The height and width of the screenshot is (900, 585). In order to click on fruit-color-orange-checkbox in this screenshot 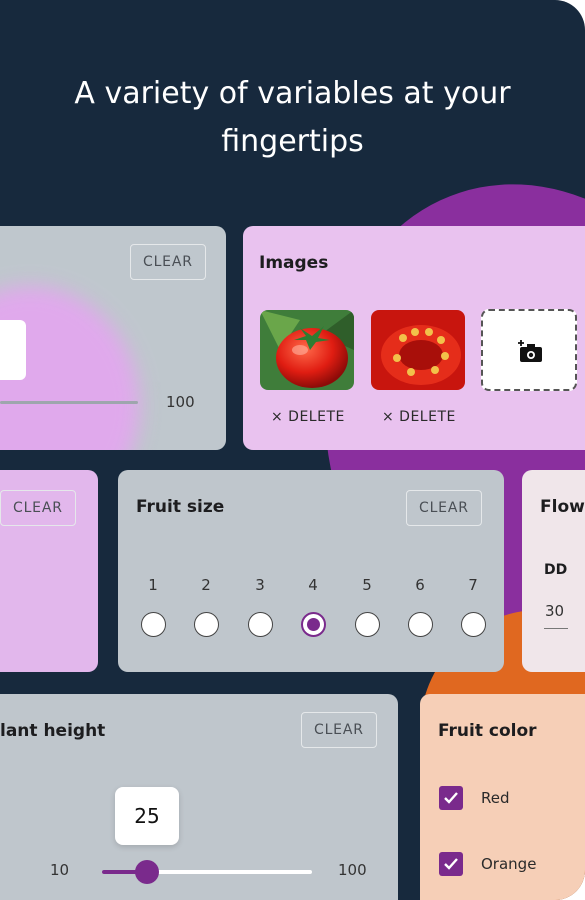, I will do `click(451, 864)`.